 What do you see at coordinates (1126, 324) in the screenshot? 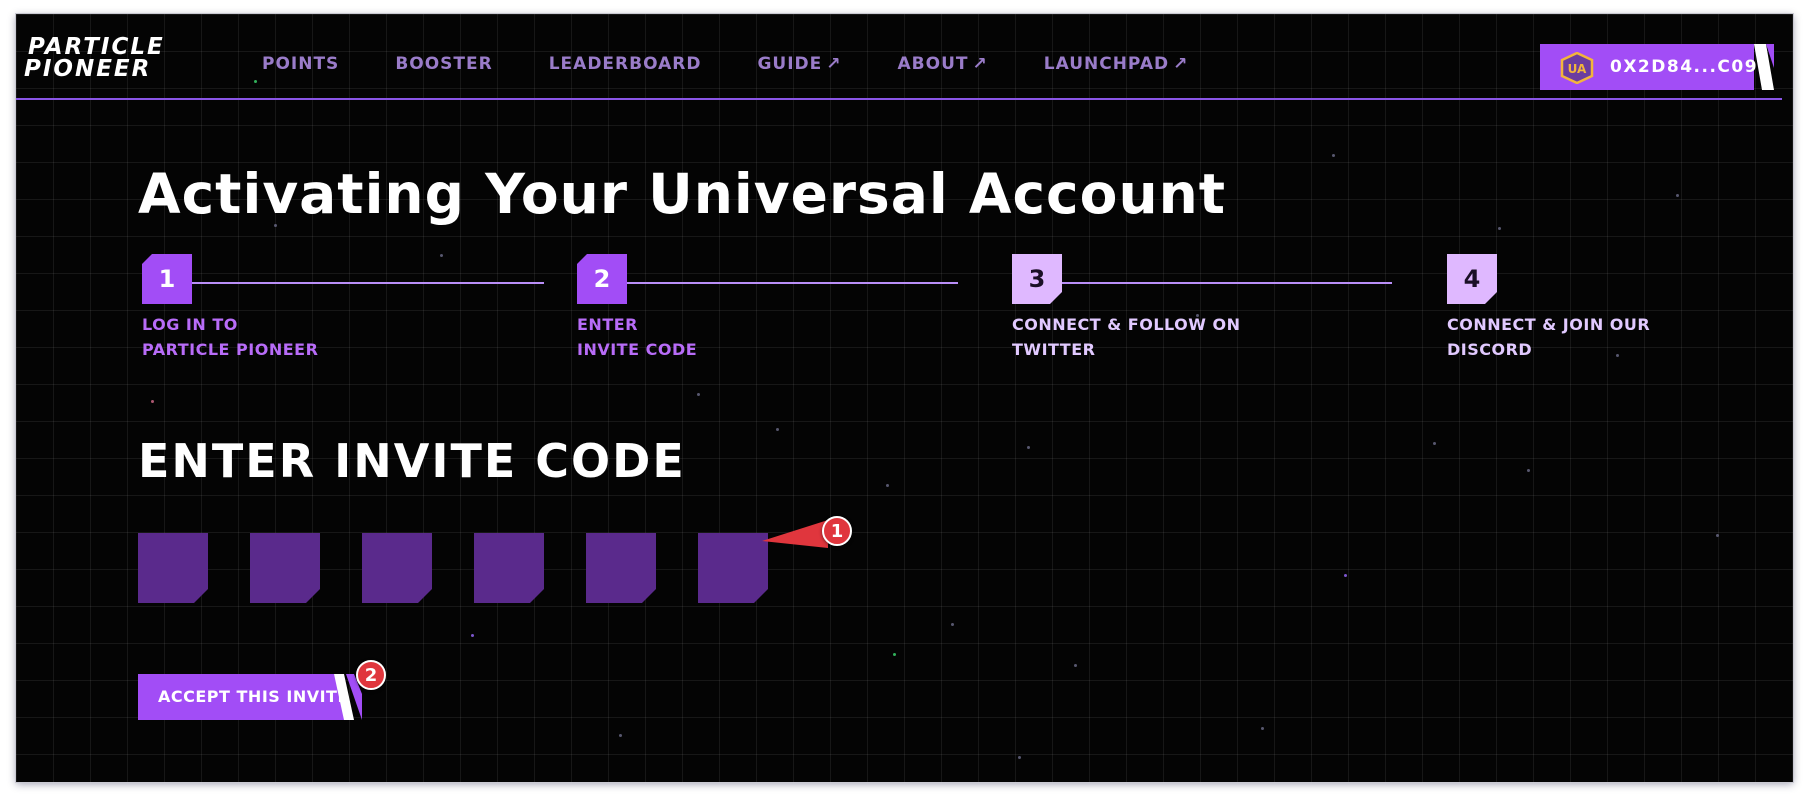
I see `step-label-line: CONNECT & FOLLOW ON` at bounding box center [1126, 324].